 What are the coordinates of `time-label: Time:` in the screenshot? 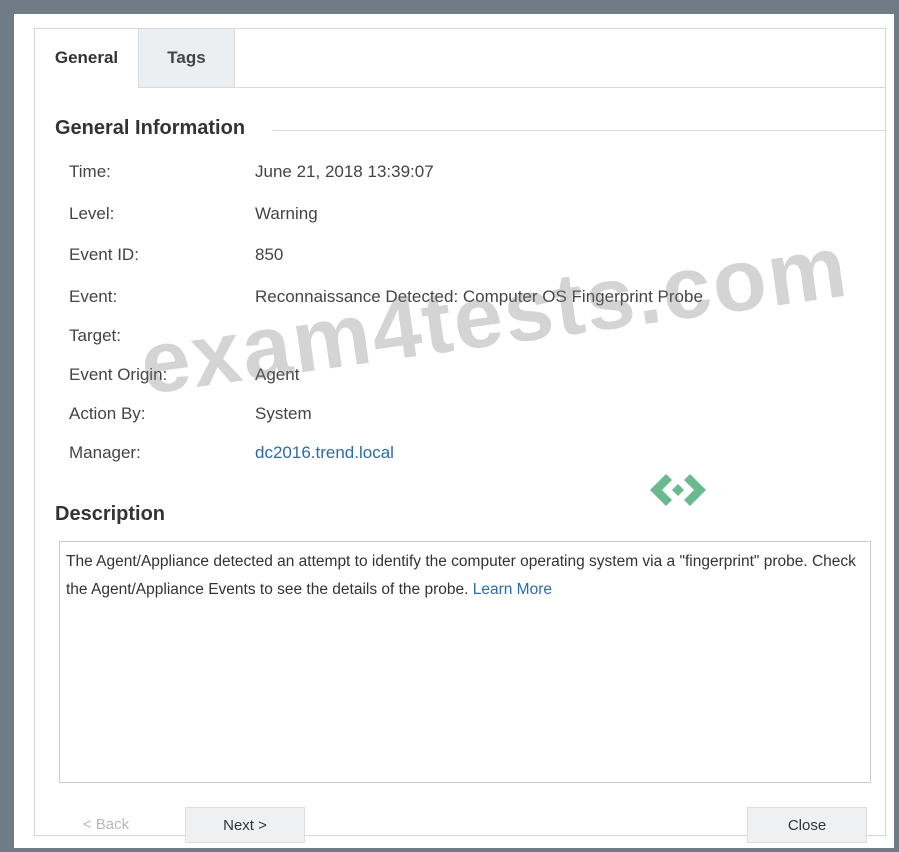 It's located at (90, 171).